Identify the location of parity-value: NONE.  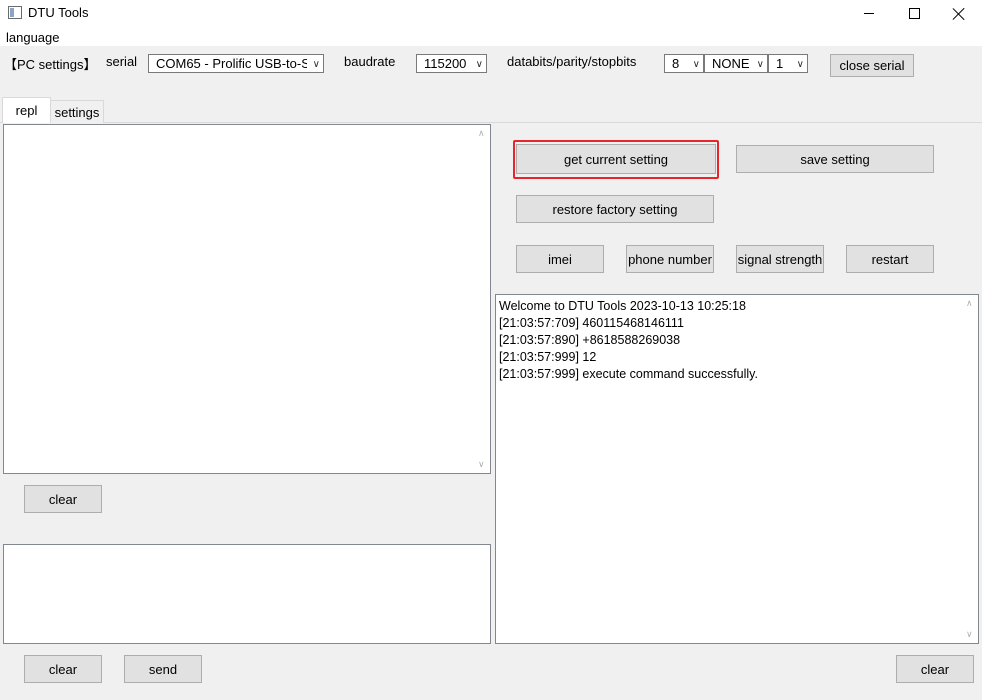
(731, 63).